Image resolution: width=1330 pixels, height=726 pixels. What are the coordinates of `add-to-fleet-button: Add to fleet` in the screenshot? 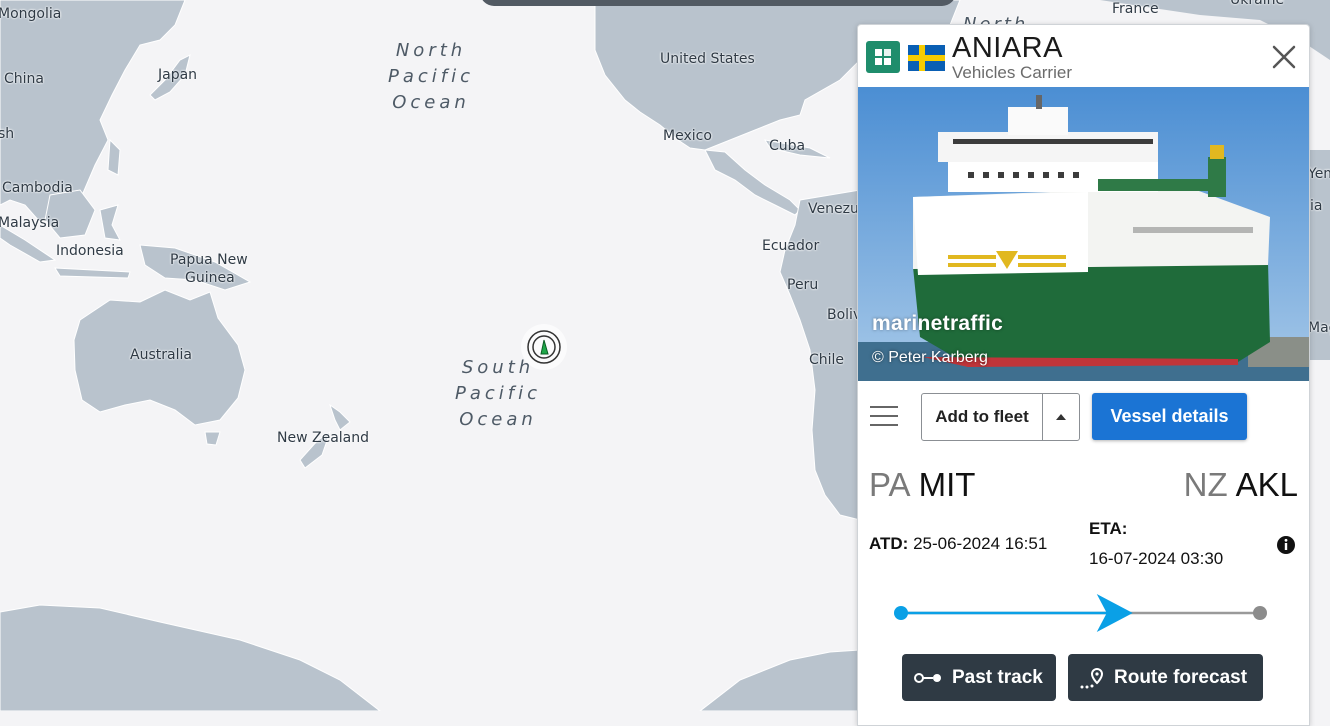 It's located at (982, 417).